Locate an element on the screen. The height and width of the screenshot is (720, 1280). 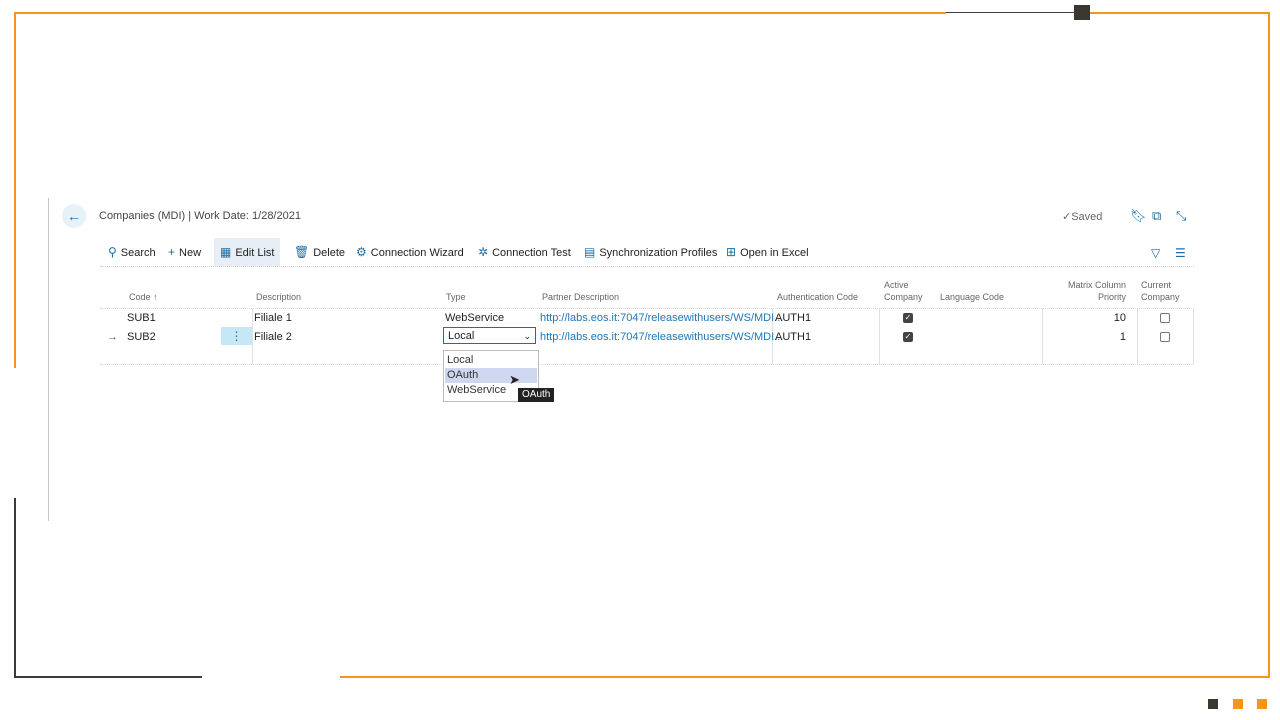
row1-type: WebService is located at coordinates (474, 318).